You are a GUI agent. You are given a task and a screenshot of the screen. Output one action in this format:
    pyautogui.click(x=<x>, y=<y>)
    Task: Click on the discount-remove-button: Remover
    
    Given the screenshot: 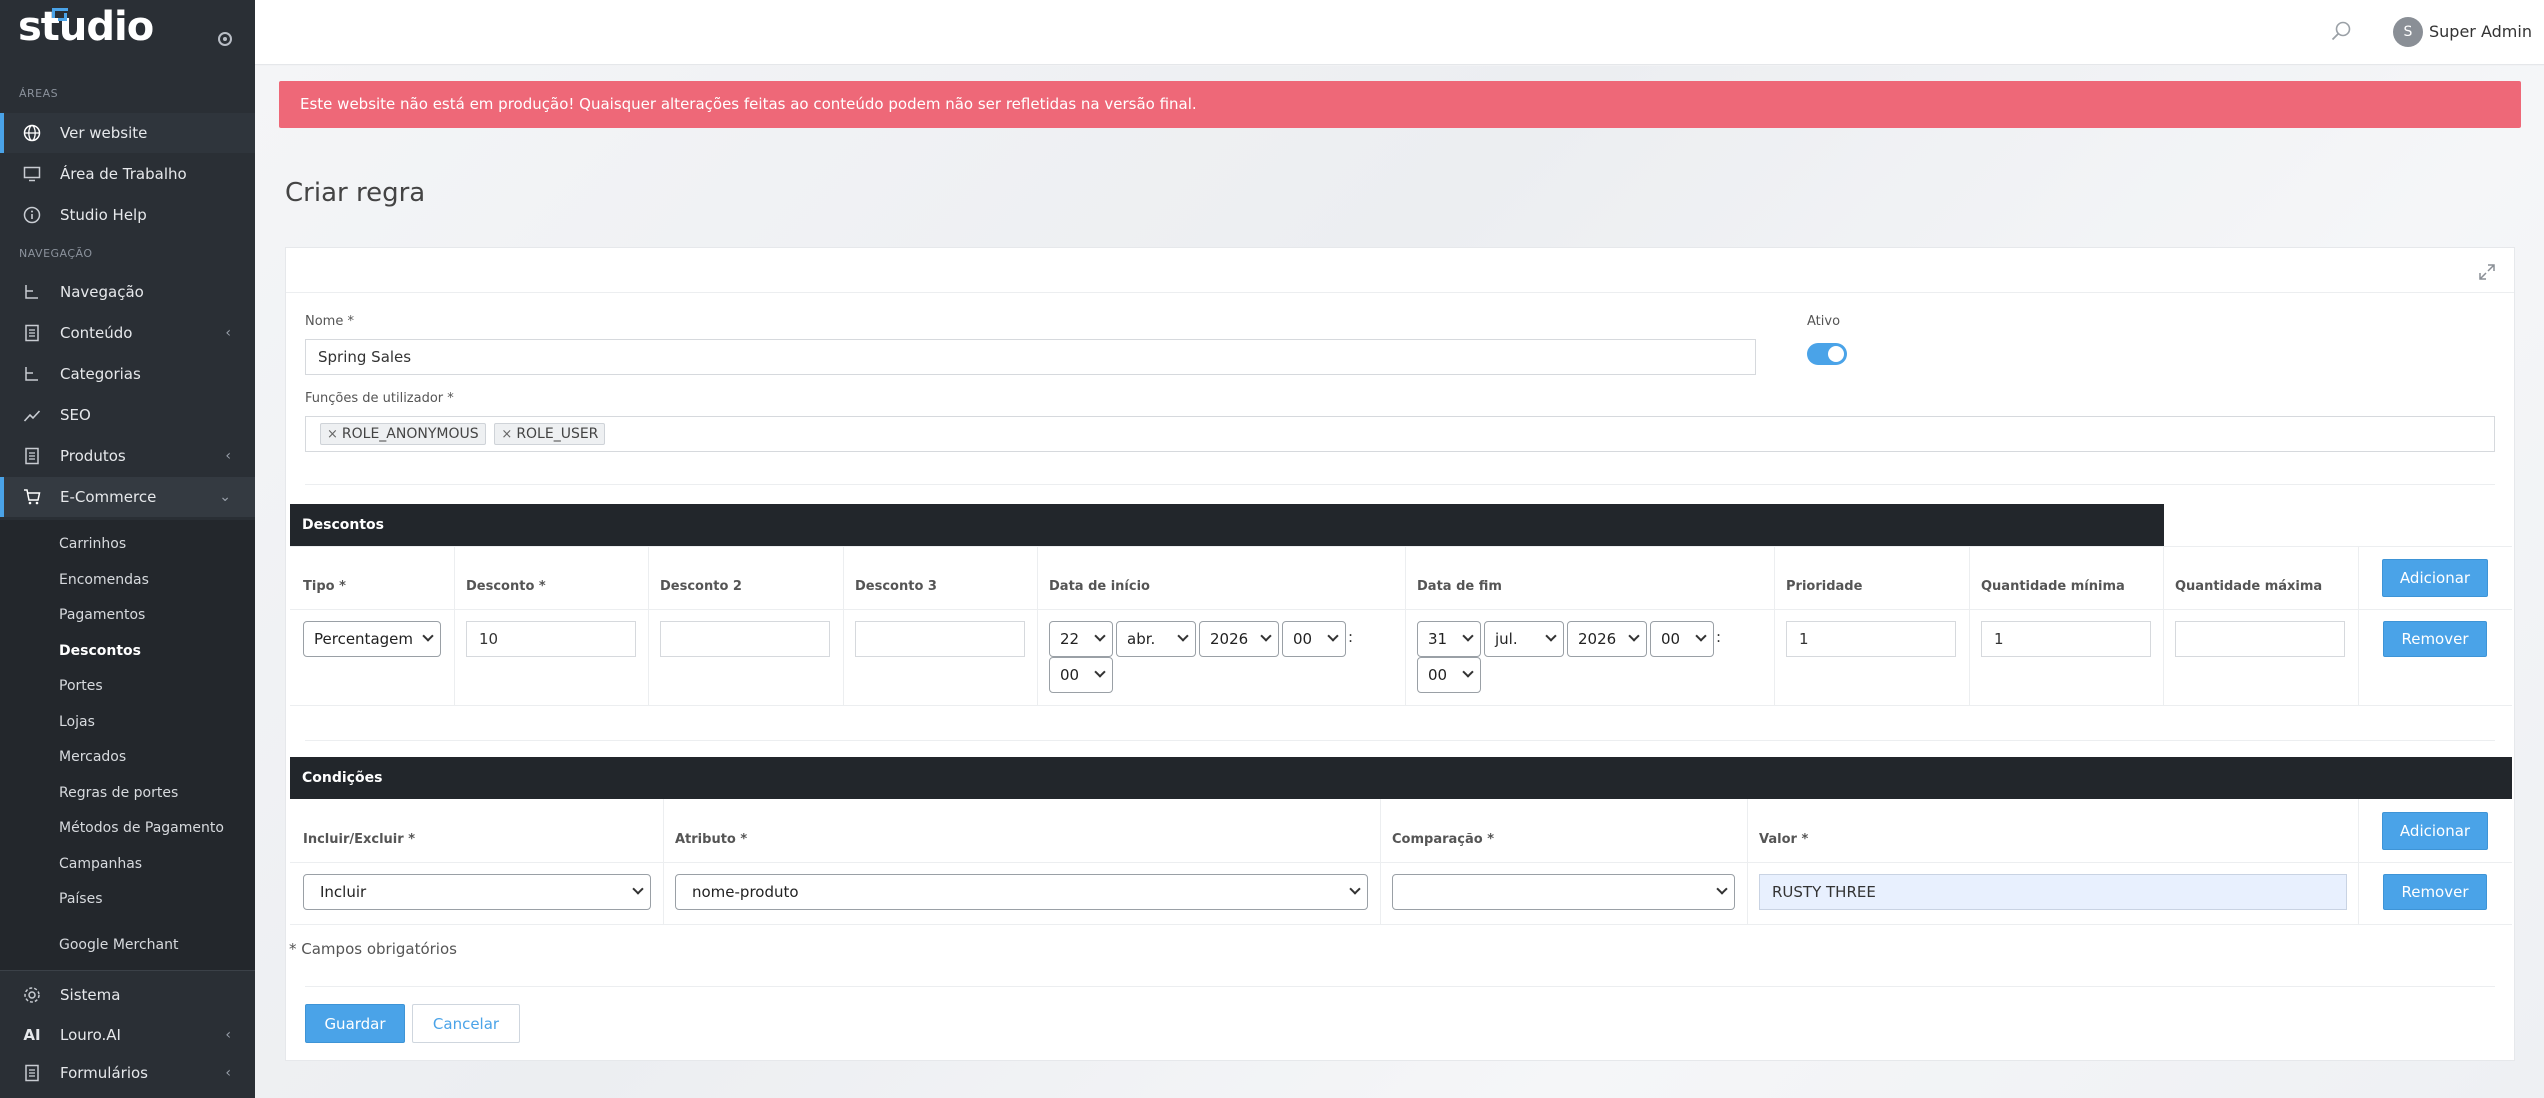 What is the action you would take?
    pyautogui.click(x=2435, y=639)
    